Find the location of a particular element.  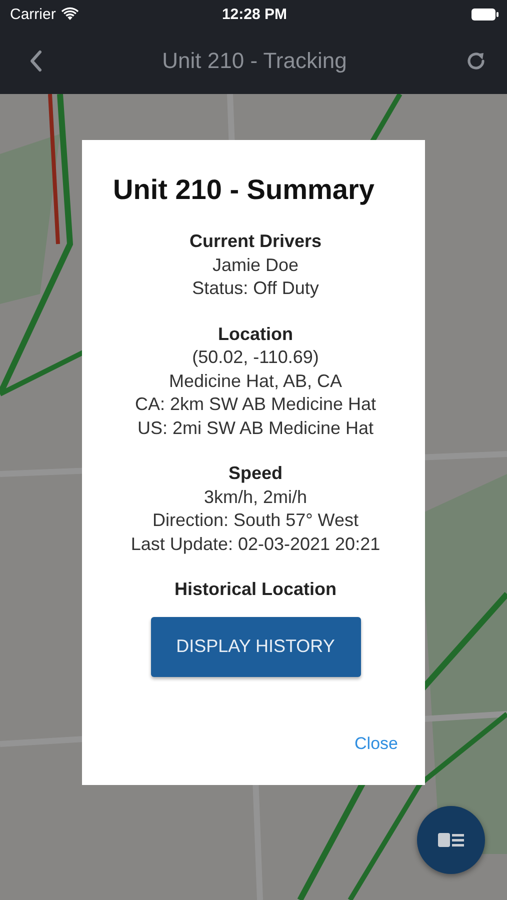

section-heading: Current Drivers is located at coordinates (255, 241).